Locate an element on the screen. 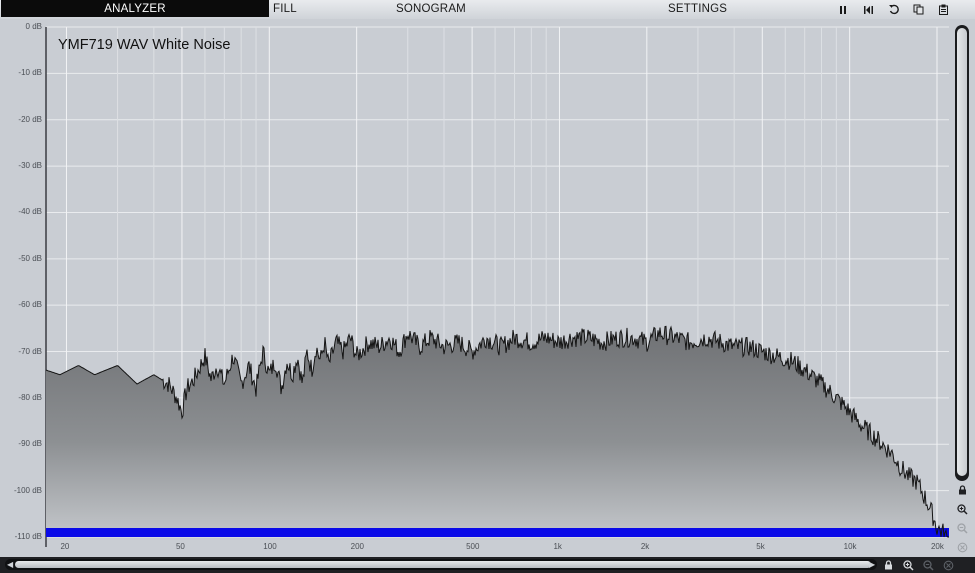 Image resolution: width=975 pixels, height=573 pixels. y-tick-label: -20 dB is located at coordinates (30, 119).